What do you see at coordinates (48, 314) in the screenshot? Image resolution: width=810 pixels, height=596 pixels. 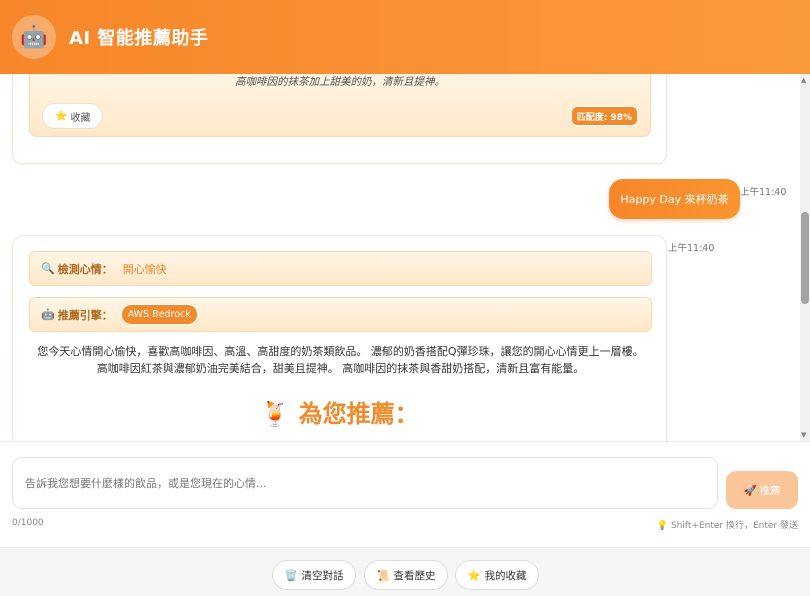 I see `robot-icon: 🤖` at bounding box center [48, 314].